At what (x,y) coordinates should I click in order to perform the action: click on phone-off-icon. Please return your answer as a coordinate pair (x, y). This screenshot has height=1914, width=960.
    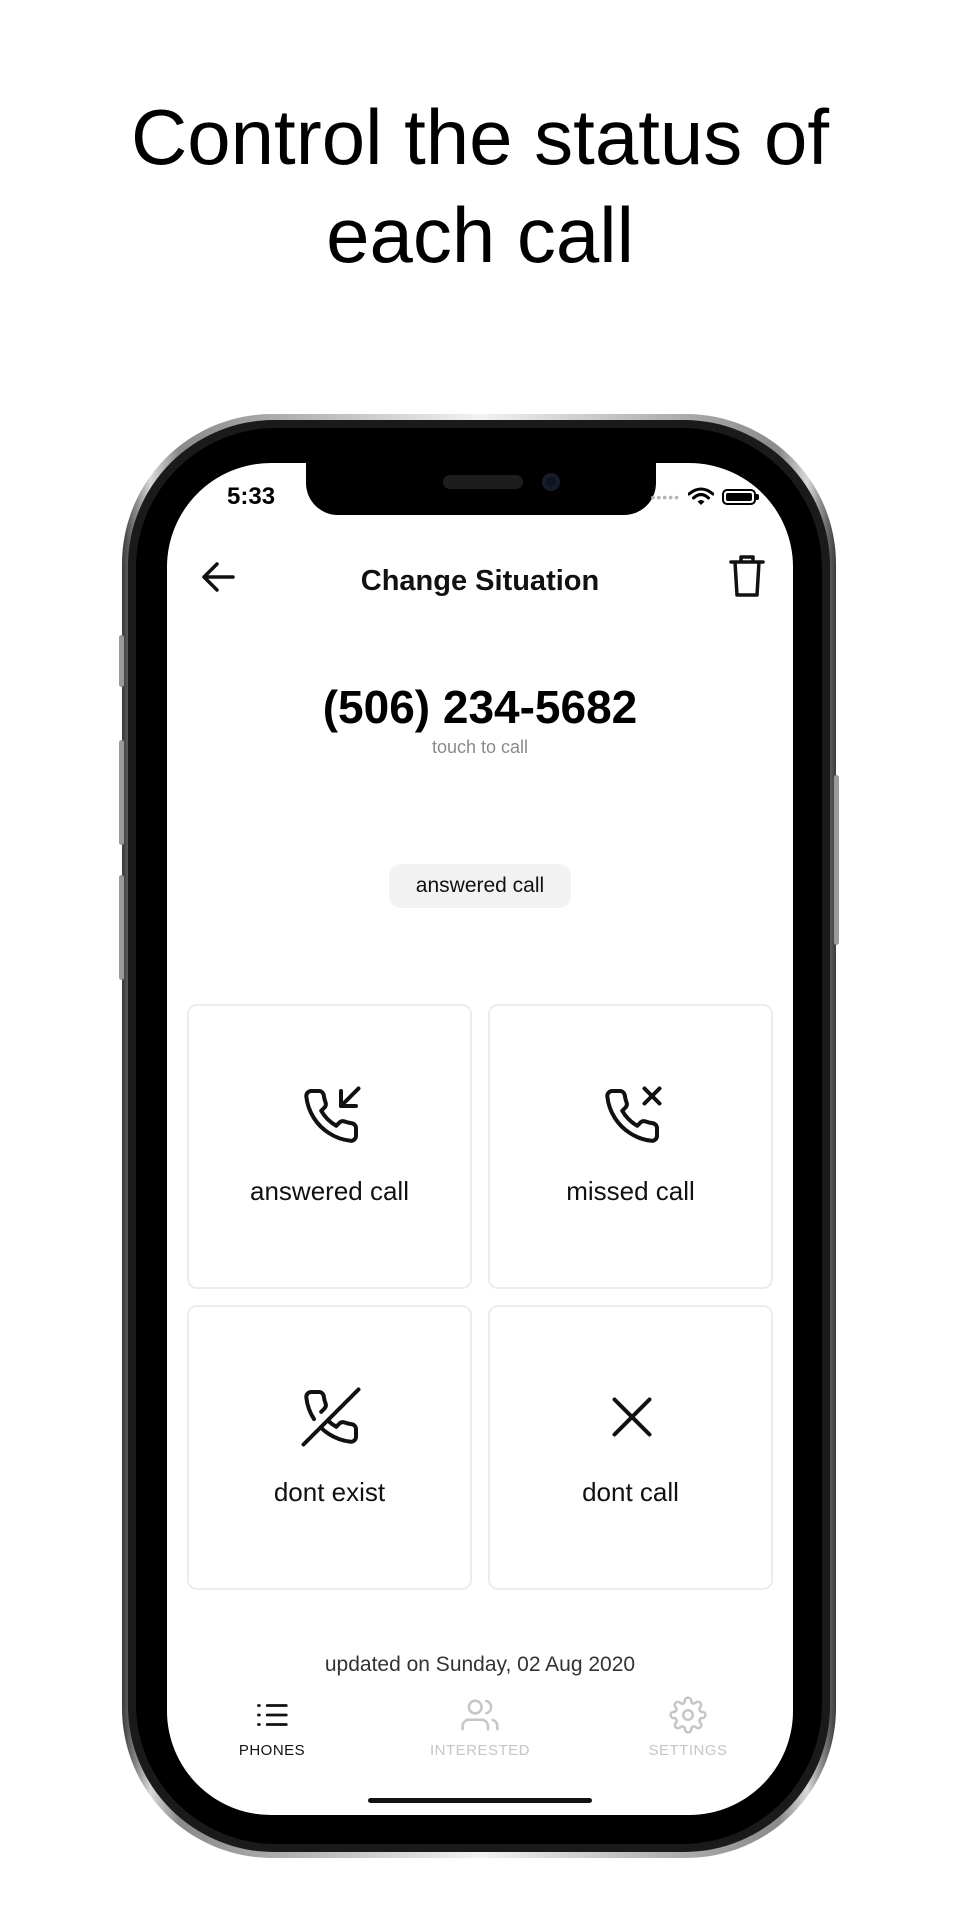
    Looking at the image, I should click on (331, 1417).